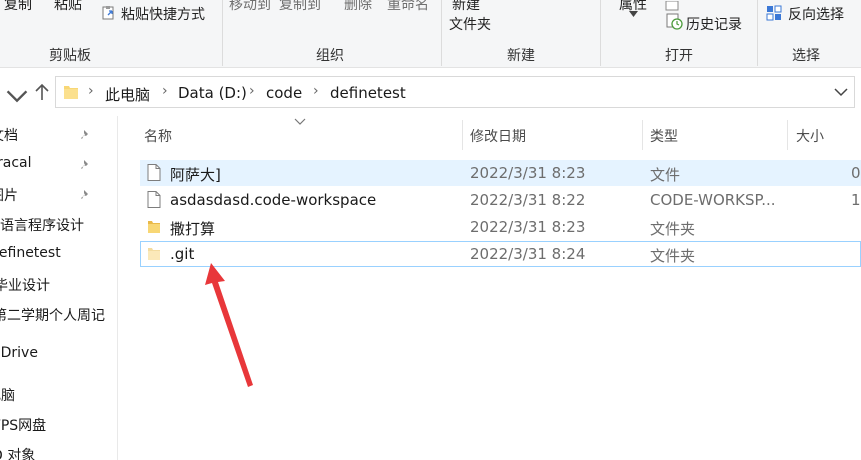 This screenshot has height=460, width=861. What do you see at coordinates (229, 325) in the screenshot?
I see `annotation-arrow-icon` at bounding box center [229, 325].